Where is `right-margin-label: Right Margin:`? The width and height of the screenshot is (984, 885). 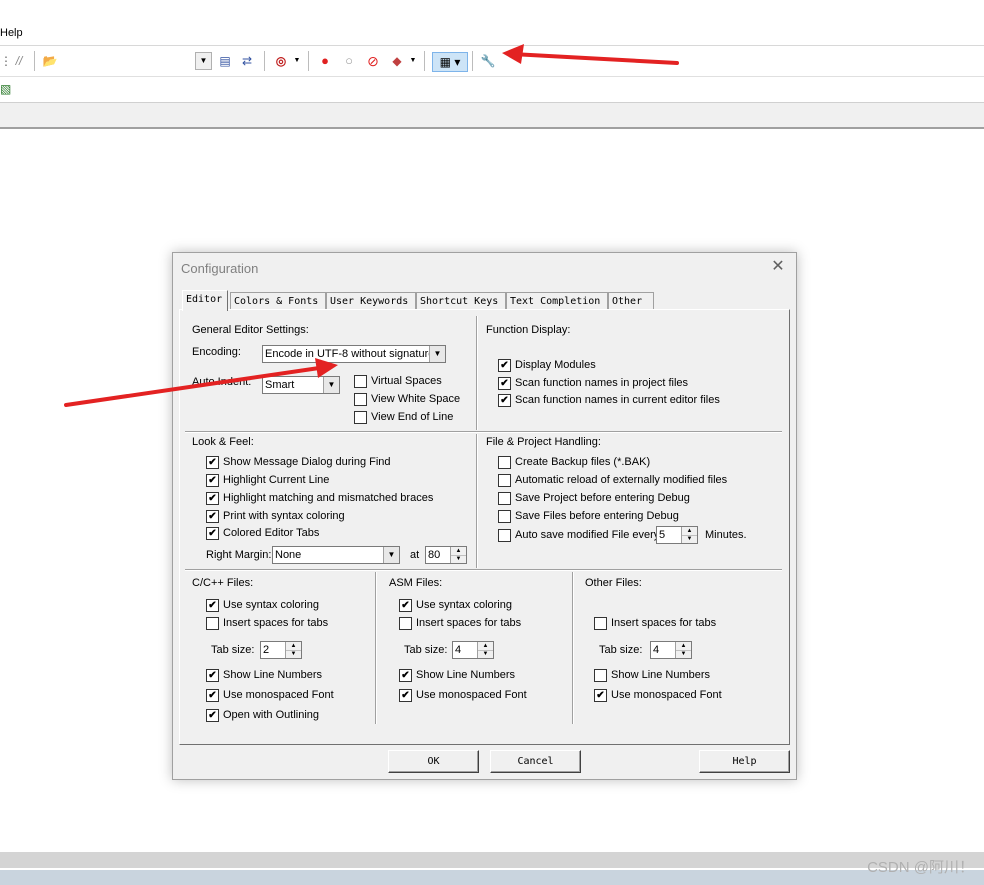
right-margin-label: Right Margin: is located at coordinates (239, 555).